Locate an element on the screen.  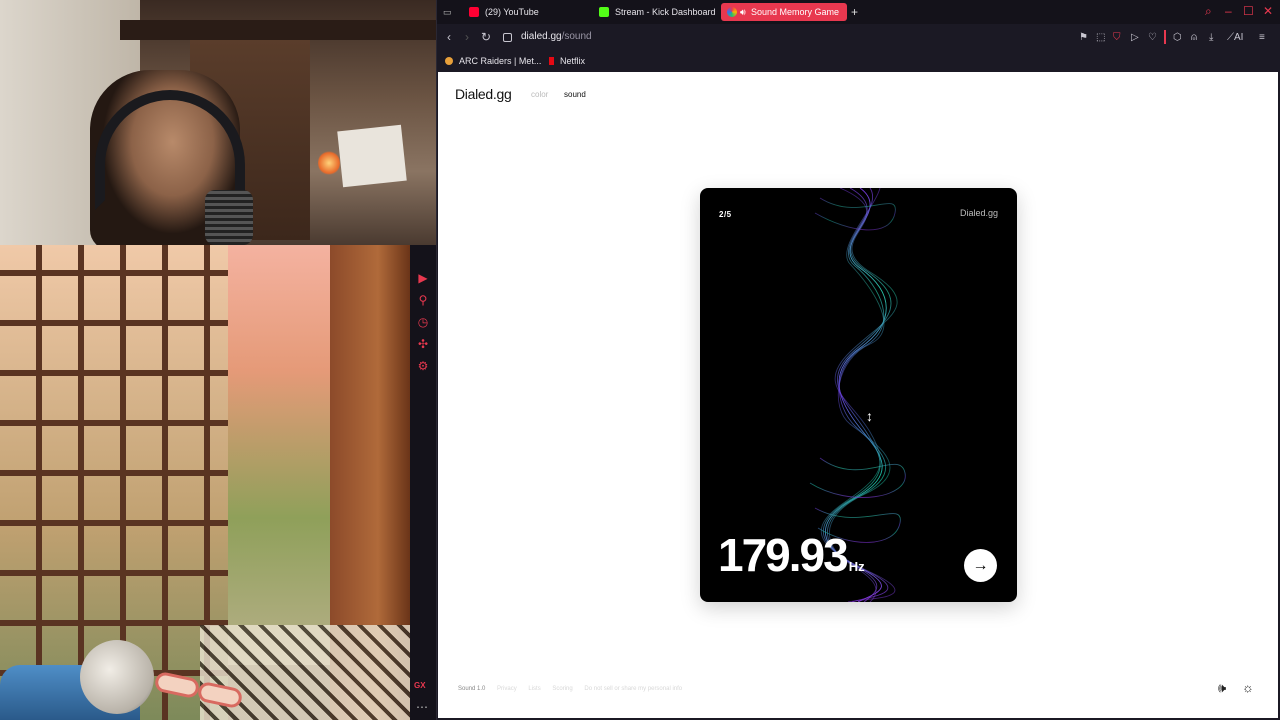
footer-scoring-link: Scoring is located at coordinates (562, 689).